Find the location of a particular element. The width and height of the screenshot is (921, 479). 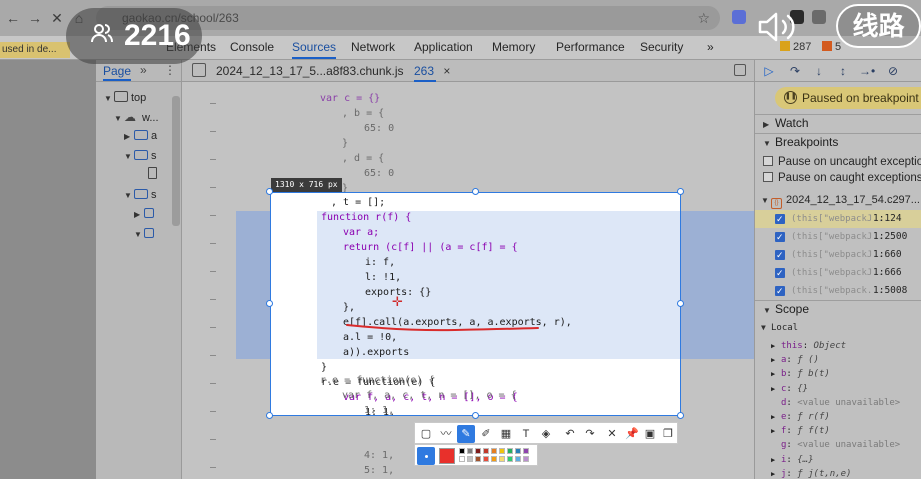

speaker-icon is located at coordinates (780, 27).